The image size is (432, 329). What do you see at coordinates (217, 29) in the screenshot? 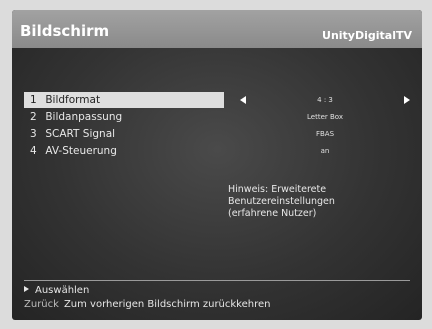
I see `header-bar: Bildschirm UnityDigitalTV` at bounding box center [217, 29].